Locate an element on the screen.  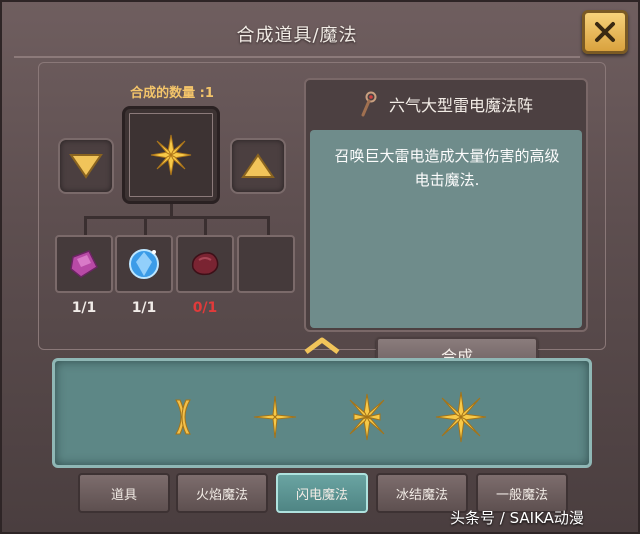
watermark: 头条号 / SAIKA动漫 is located at coordinates (517, 518).